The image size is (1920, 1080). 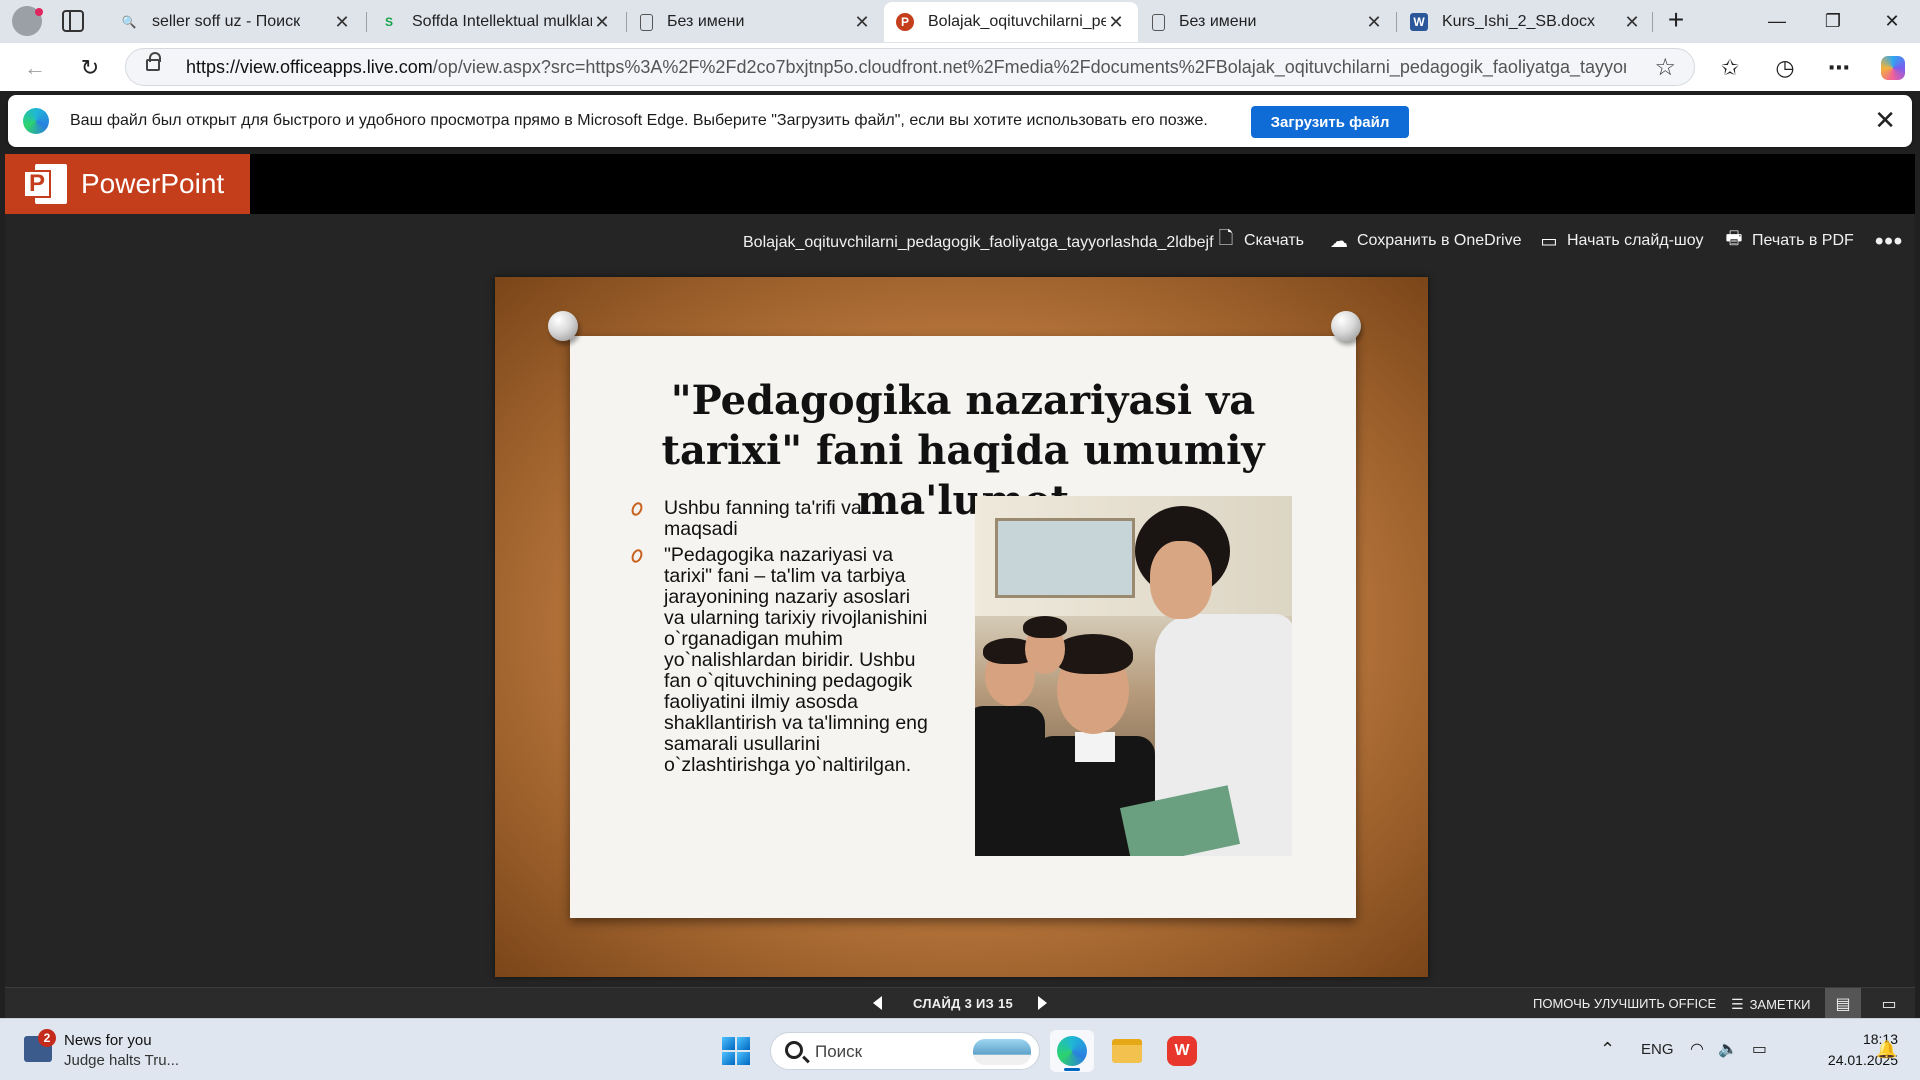 I want to click on history-icon: ◷, so click(x=1785, y=68).